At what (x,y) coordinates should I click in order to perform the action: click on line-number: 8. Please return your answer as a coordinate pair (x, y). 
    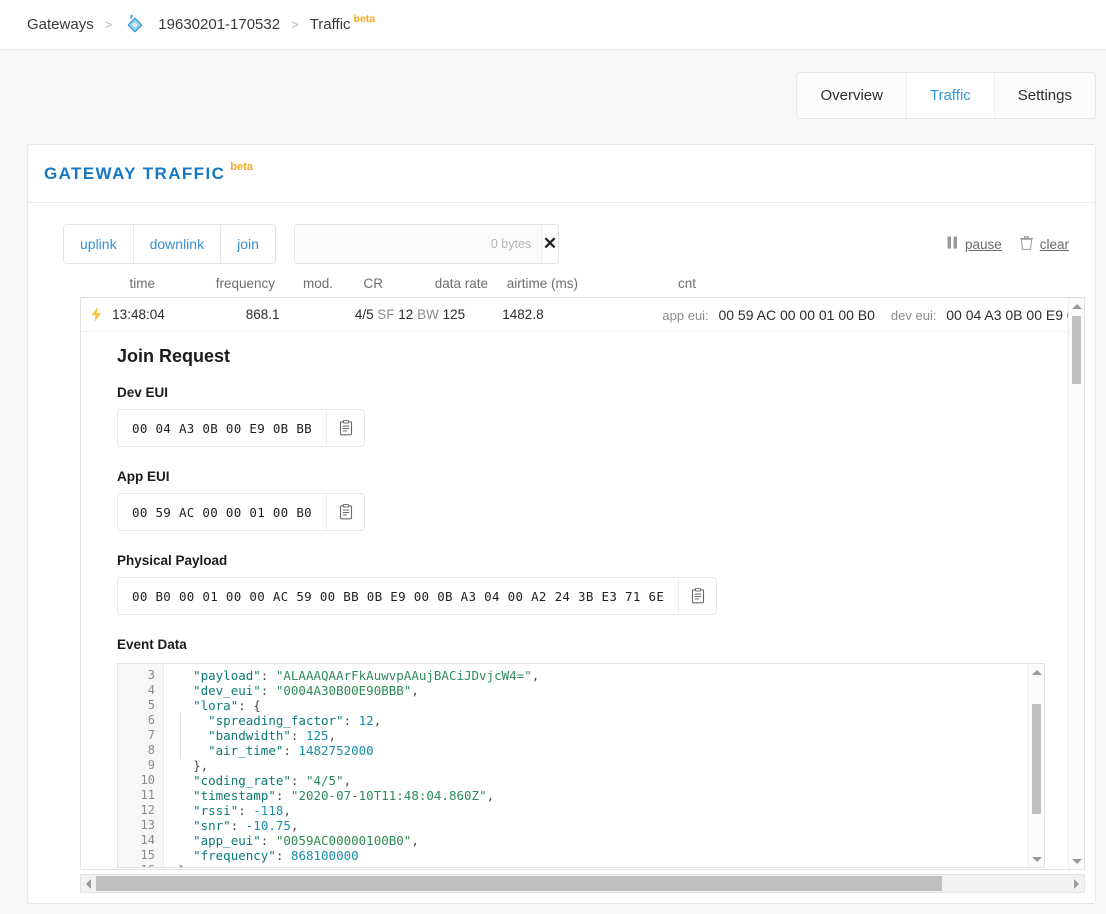
    Looking at the image, I should click on (151, 750).